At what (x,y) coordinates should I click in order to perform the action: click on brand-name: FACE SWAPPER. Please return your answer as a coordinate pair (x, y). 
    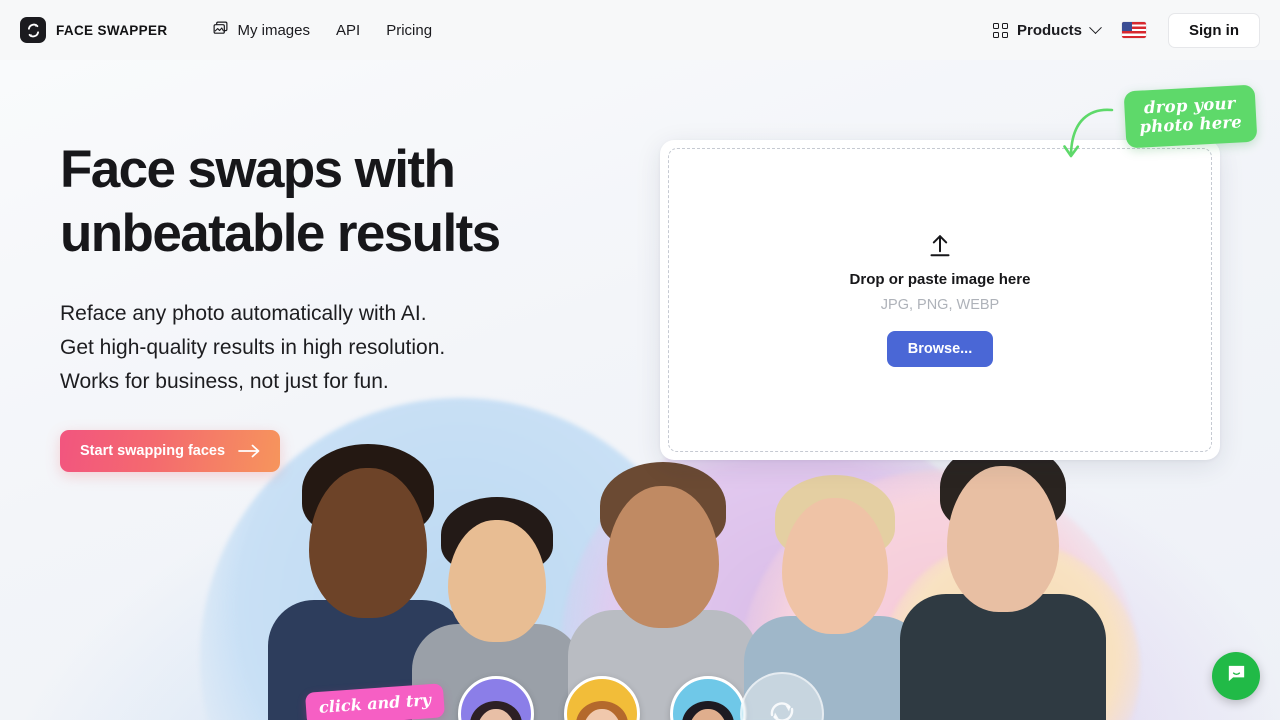
    Looking at the image, I should click on (112, 30).